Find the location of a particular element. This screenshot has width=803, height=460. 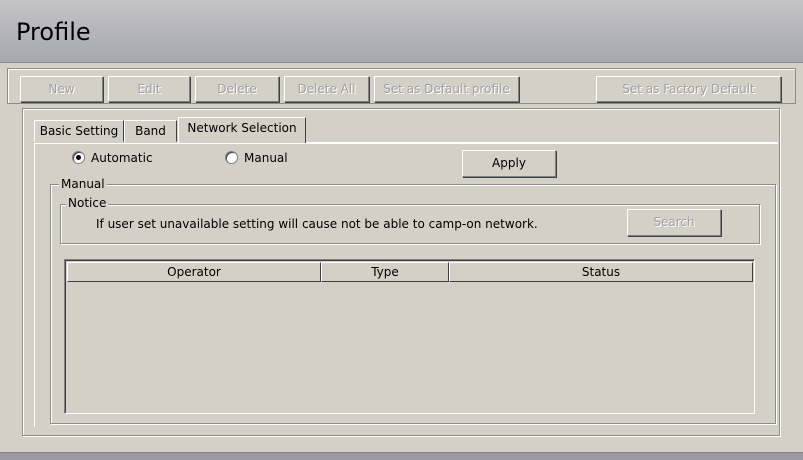

tab-band: Band is located at coordinates (150, 131).